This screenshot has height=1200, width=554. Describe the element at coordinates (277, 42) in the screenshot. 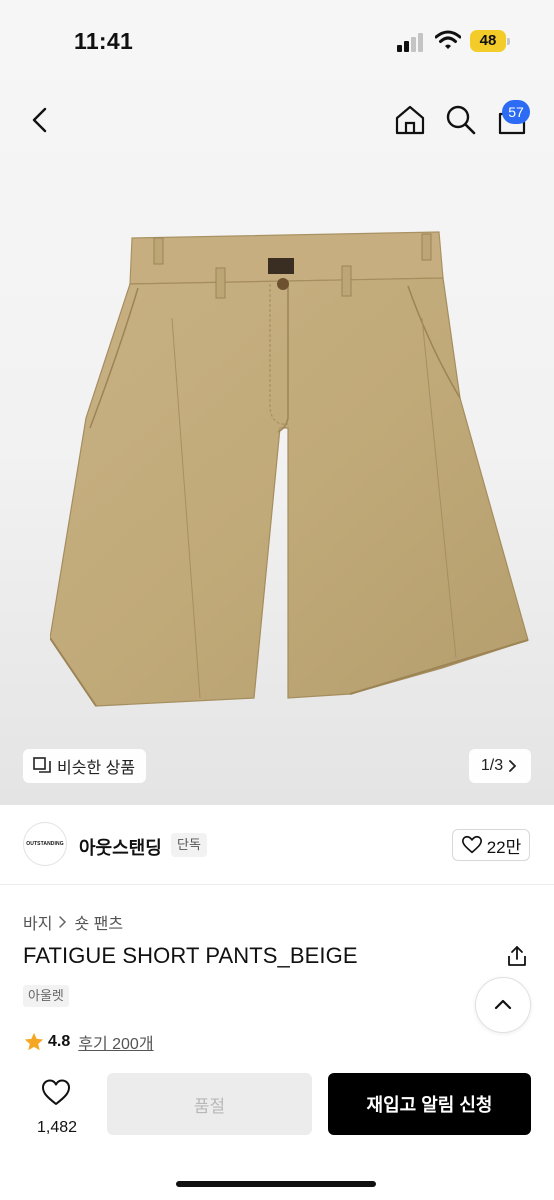

I see `status-bar: 11:41 48` at that location.